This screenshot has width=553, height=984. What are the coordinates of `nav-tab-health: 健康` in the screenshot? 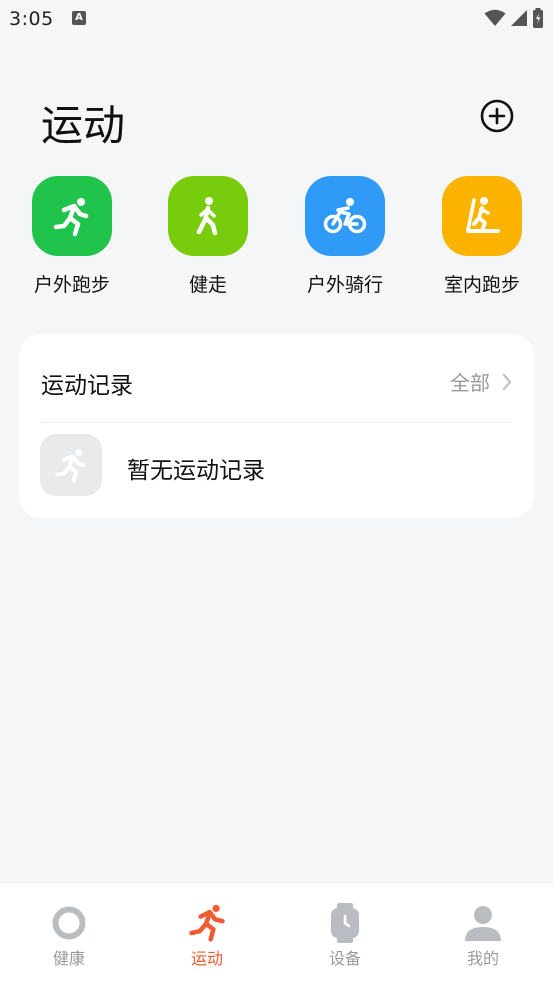 It's located at (69, 933).